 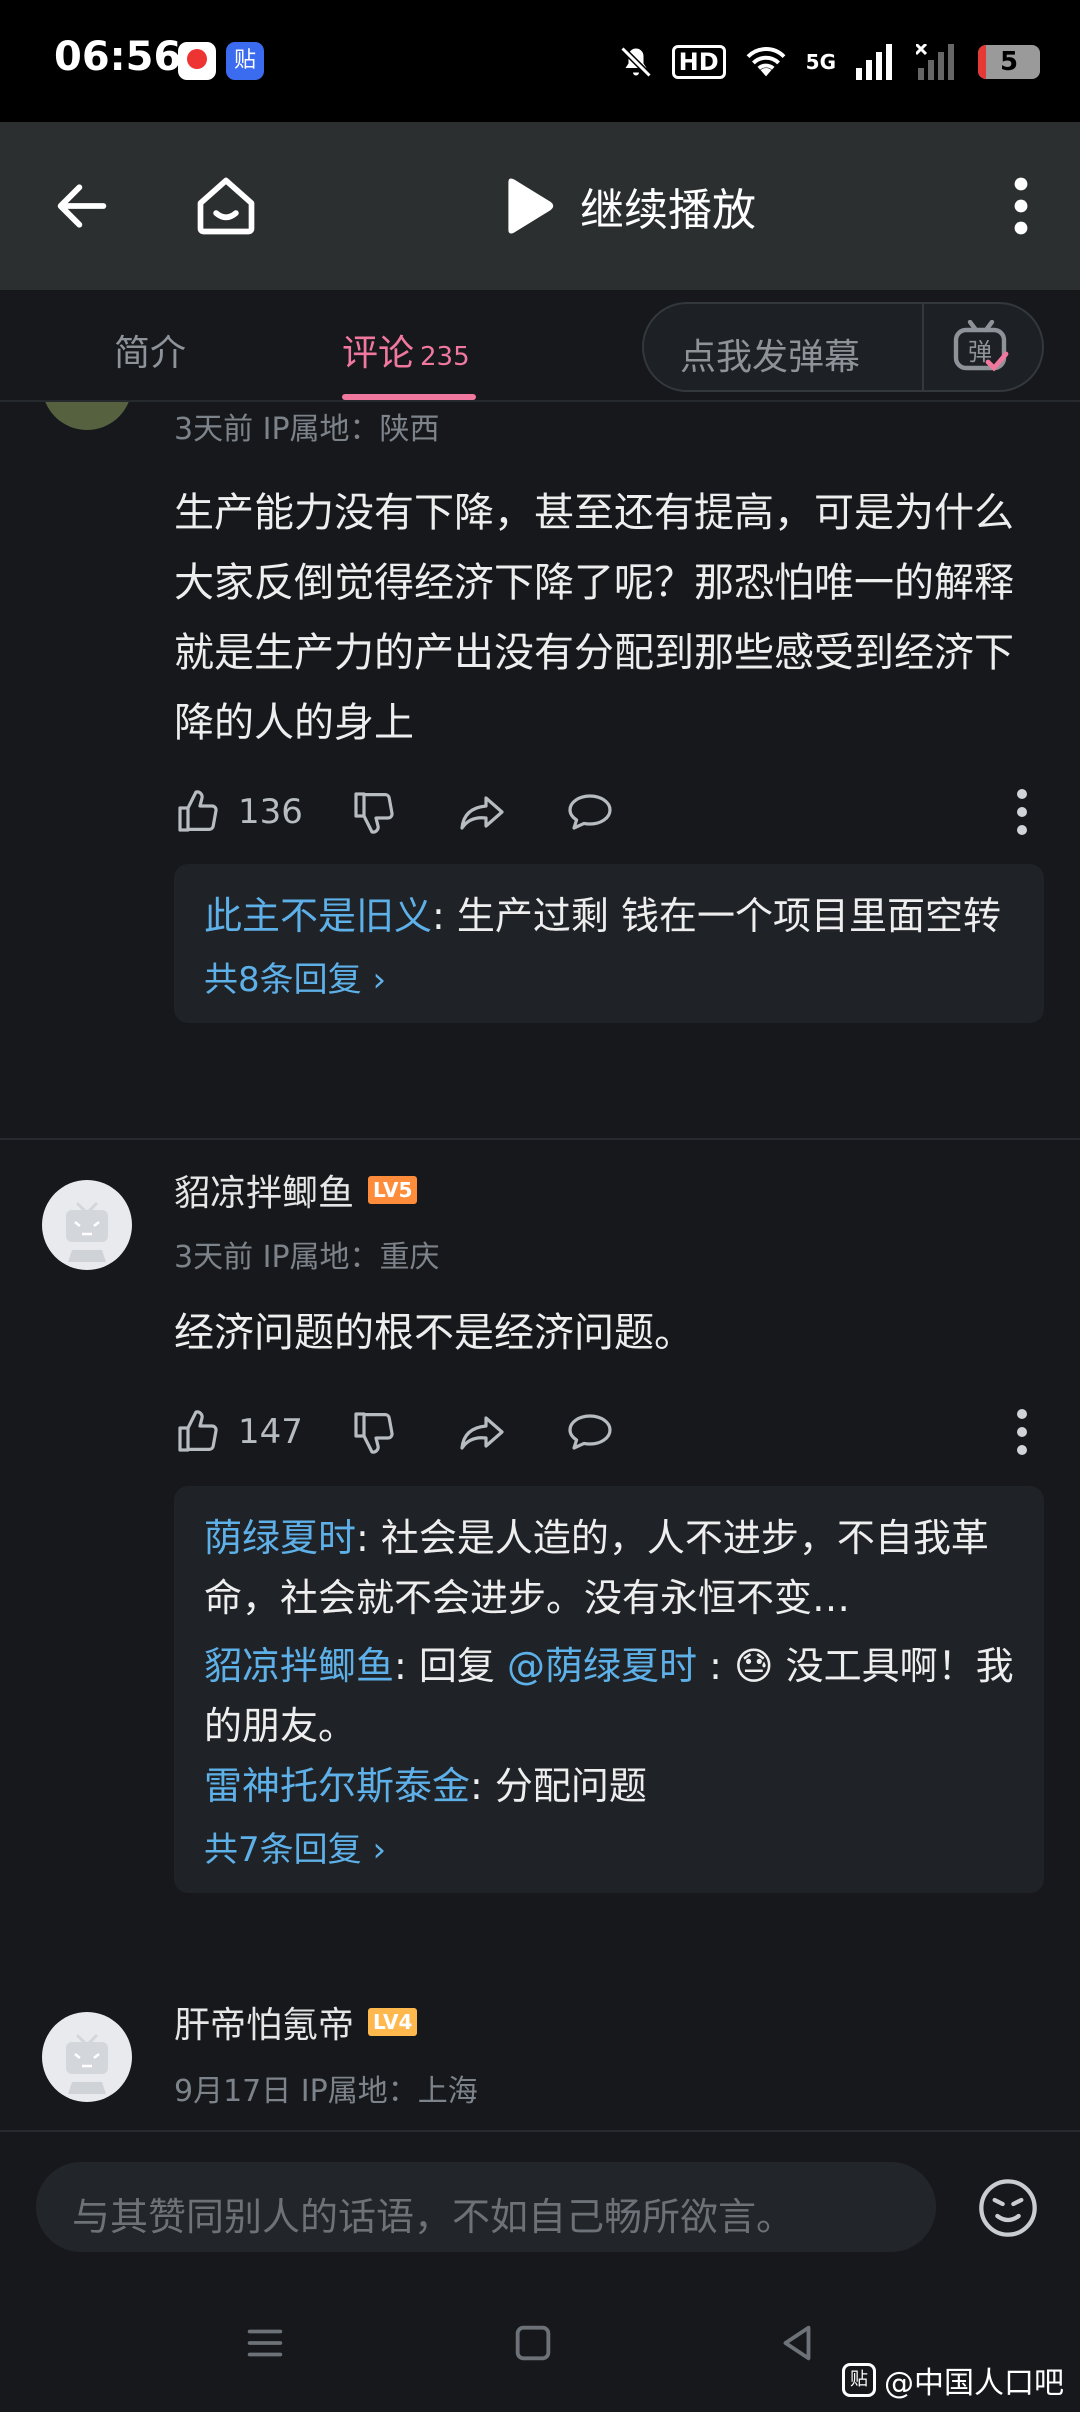 What do you see at coordinates (197, 61) in the screenshot?
I see `map-app-icon` at bounding box center [197, 61].